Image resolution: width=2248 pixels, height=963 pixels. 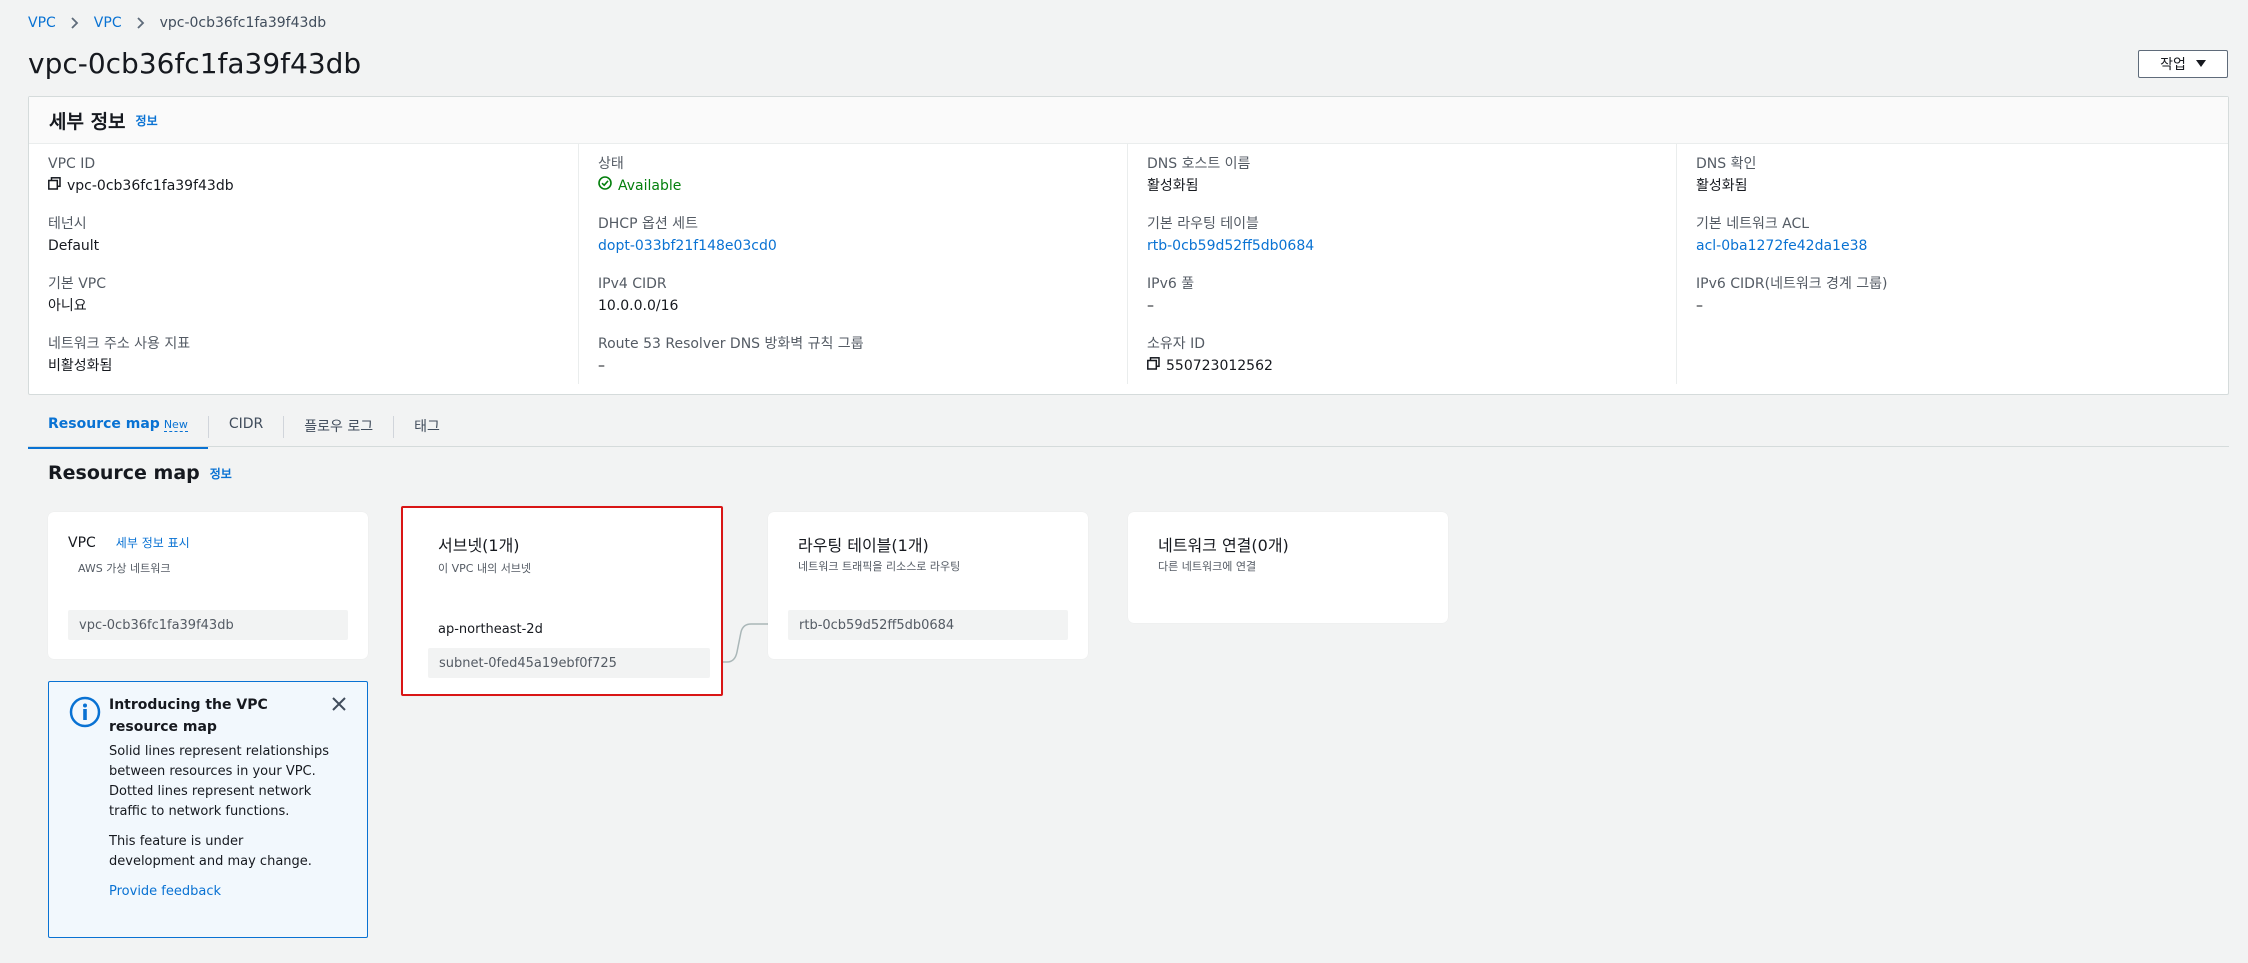 What do you see at coordinates (208, 625) in the screenshot?
I see `vpc-node: vpc-0cb36fc1fa39f43db` at bounding box center [208, 625].